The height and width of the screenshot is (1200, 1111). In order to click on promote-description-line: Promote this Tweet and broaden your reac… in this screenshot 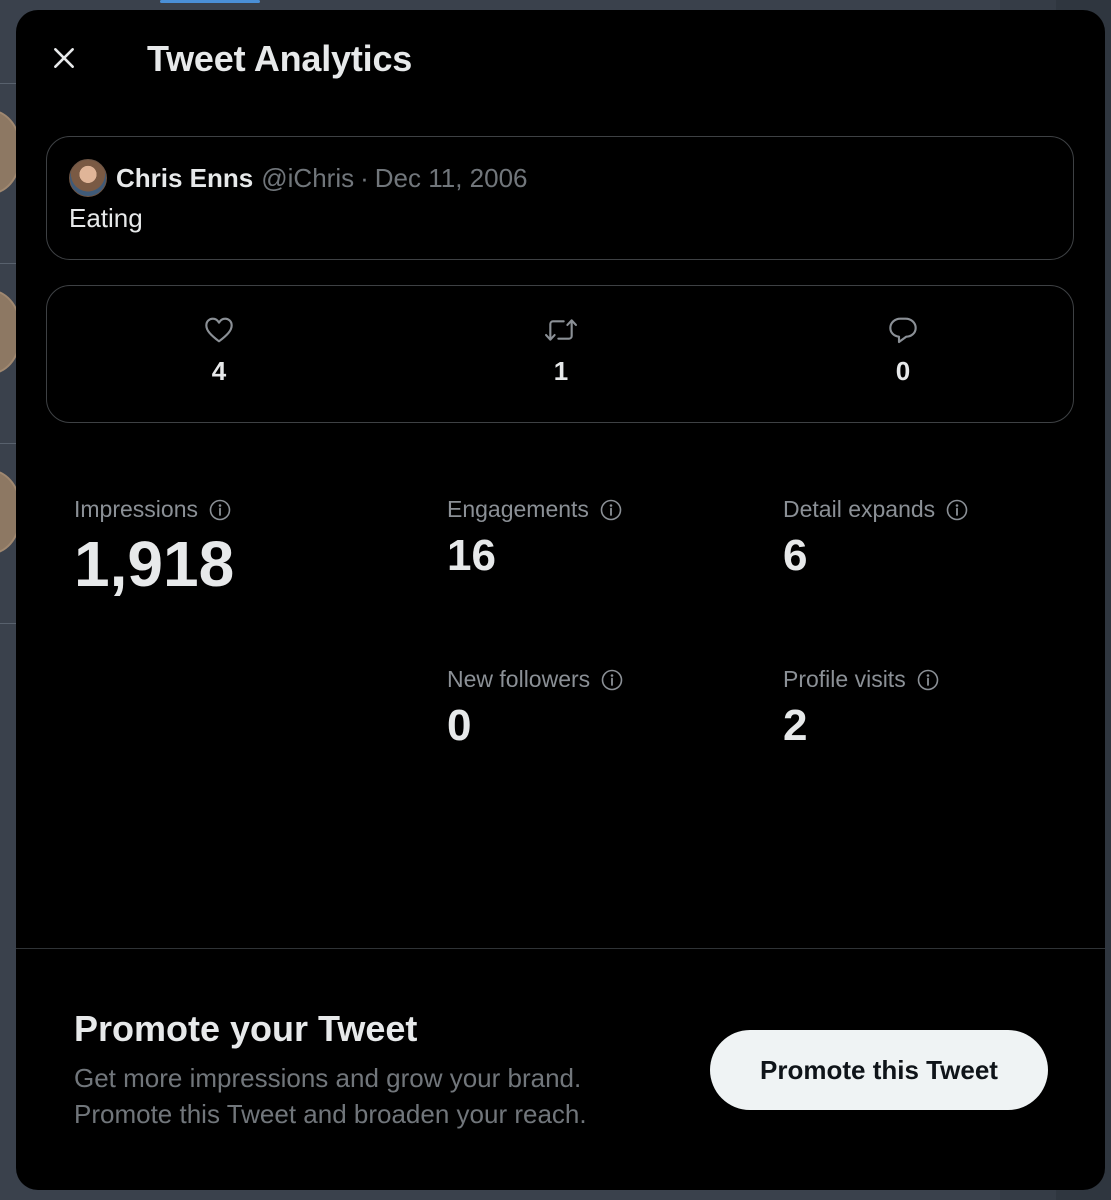, I will do `click(330, 1114)`.